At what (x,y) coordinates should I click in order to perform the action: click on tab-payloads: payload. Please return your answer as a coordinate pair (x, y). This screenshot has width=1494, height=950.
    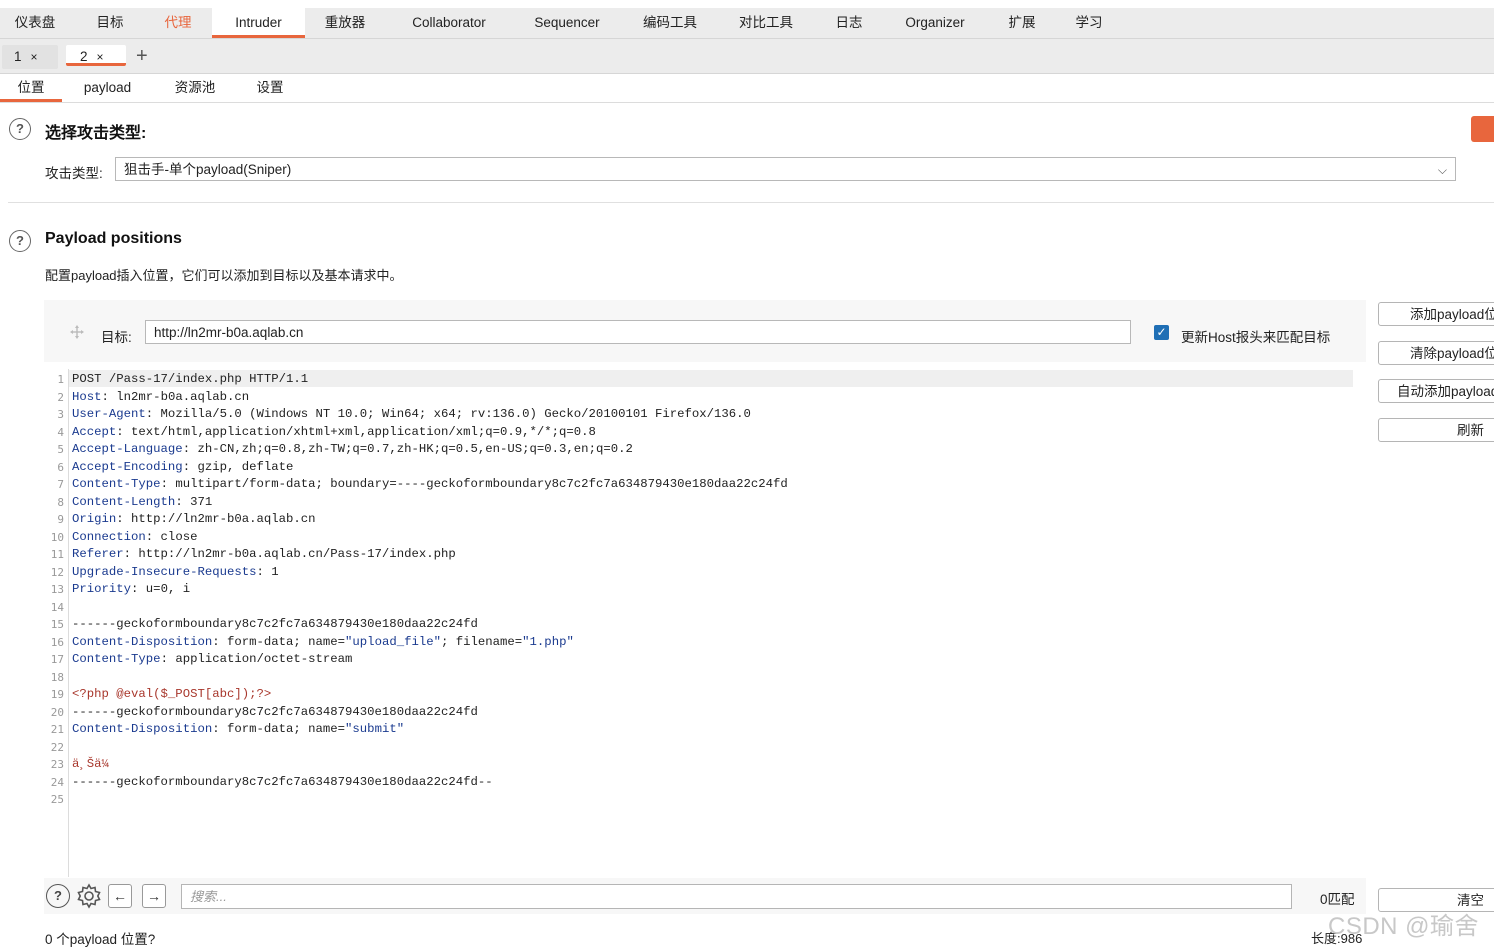
    Looking at the image, I should click on (107, 88).